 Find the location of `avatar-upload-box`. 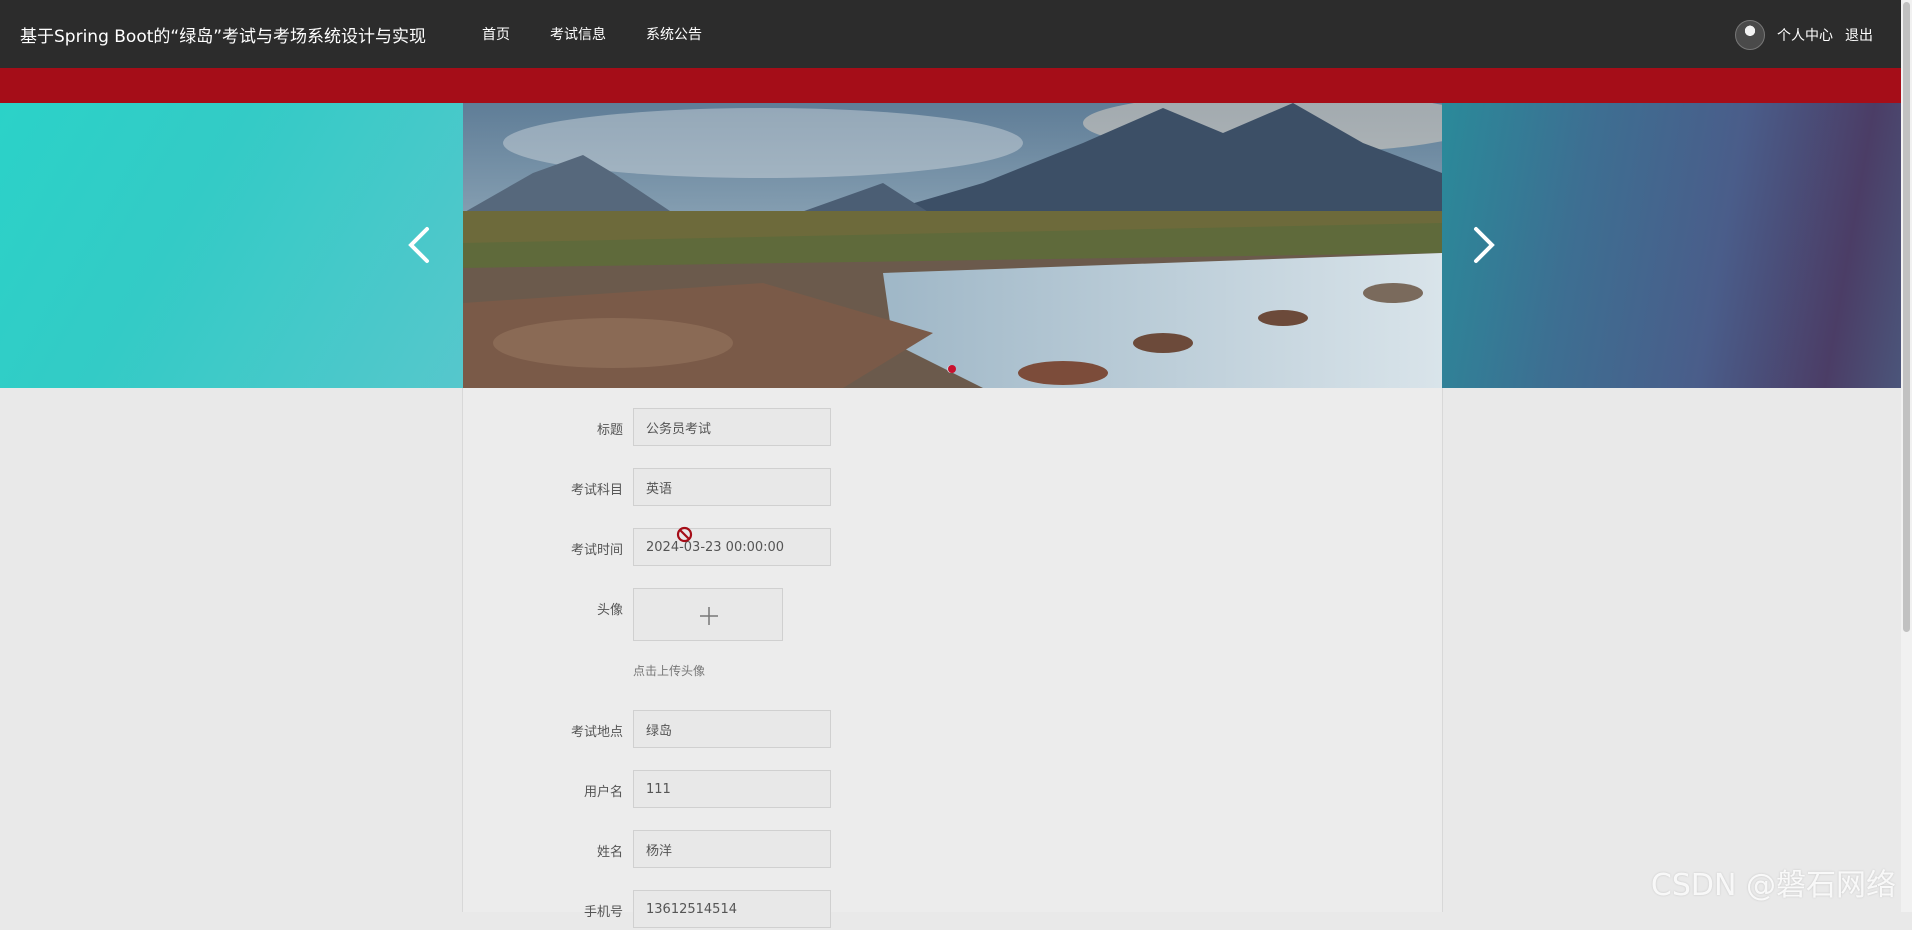

avatar-upload-box is located at coordinates (708, 614).